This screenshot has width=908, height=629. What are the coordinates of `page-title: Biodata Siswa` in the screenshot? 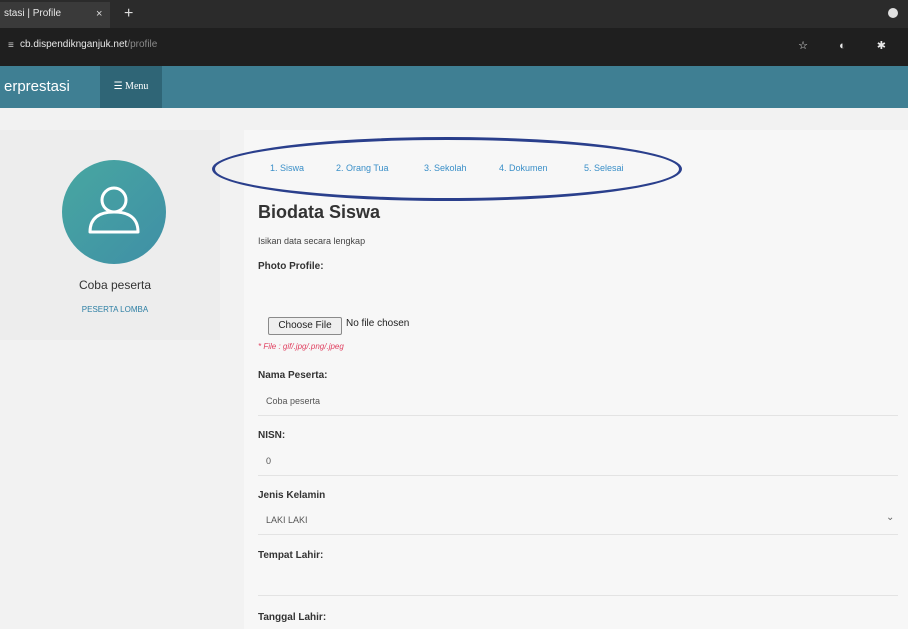 It's located at (319, 212).